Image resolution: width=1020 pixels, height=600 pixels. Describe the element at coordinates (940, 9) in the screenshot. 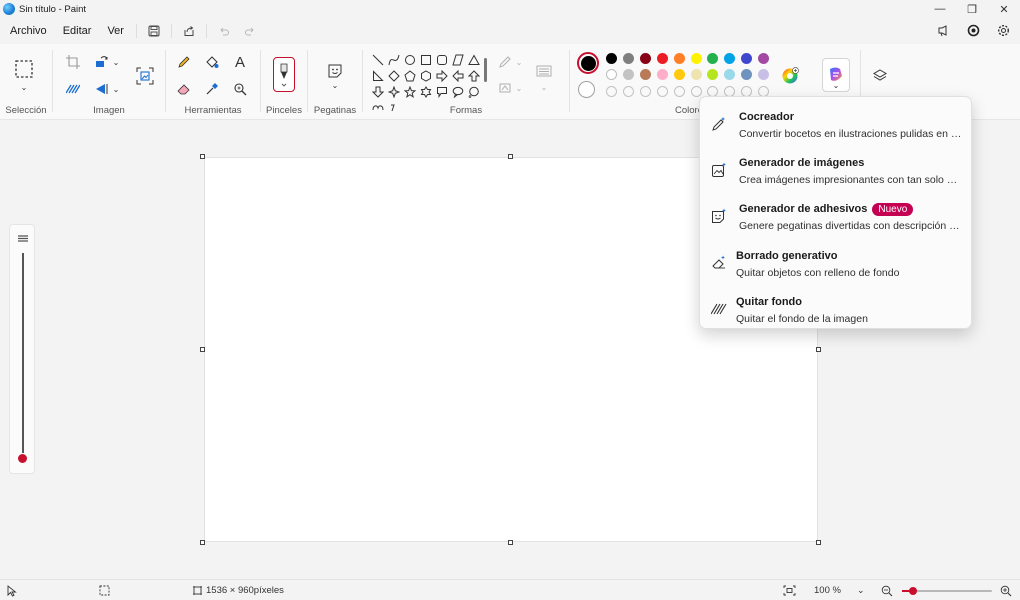

I see `minimize-button: —` at that location.